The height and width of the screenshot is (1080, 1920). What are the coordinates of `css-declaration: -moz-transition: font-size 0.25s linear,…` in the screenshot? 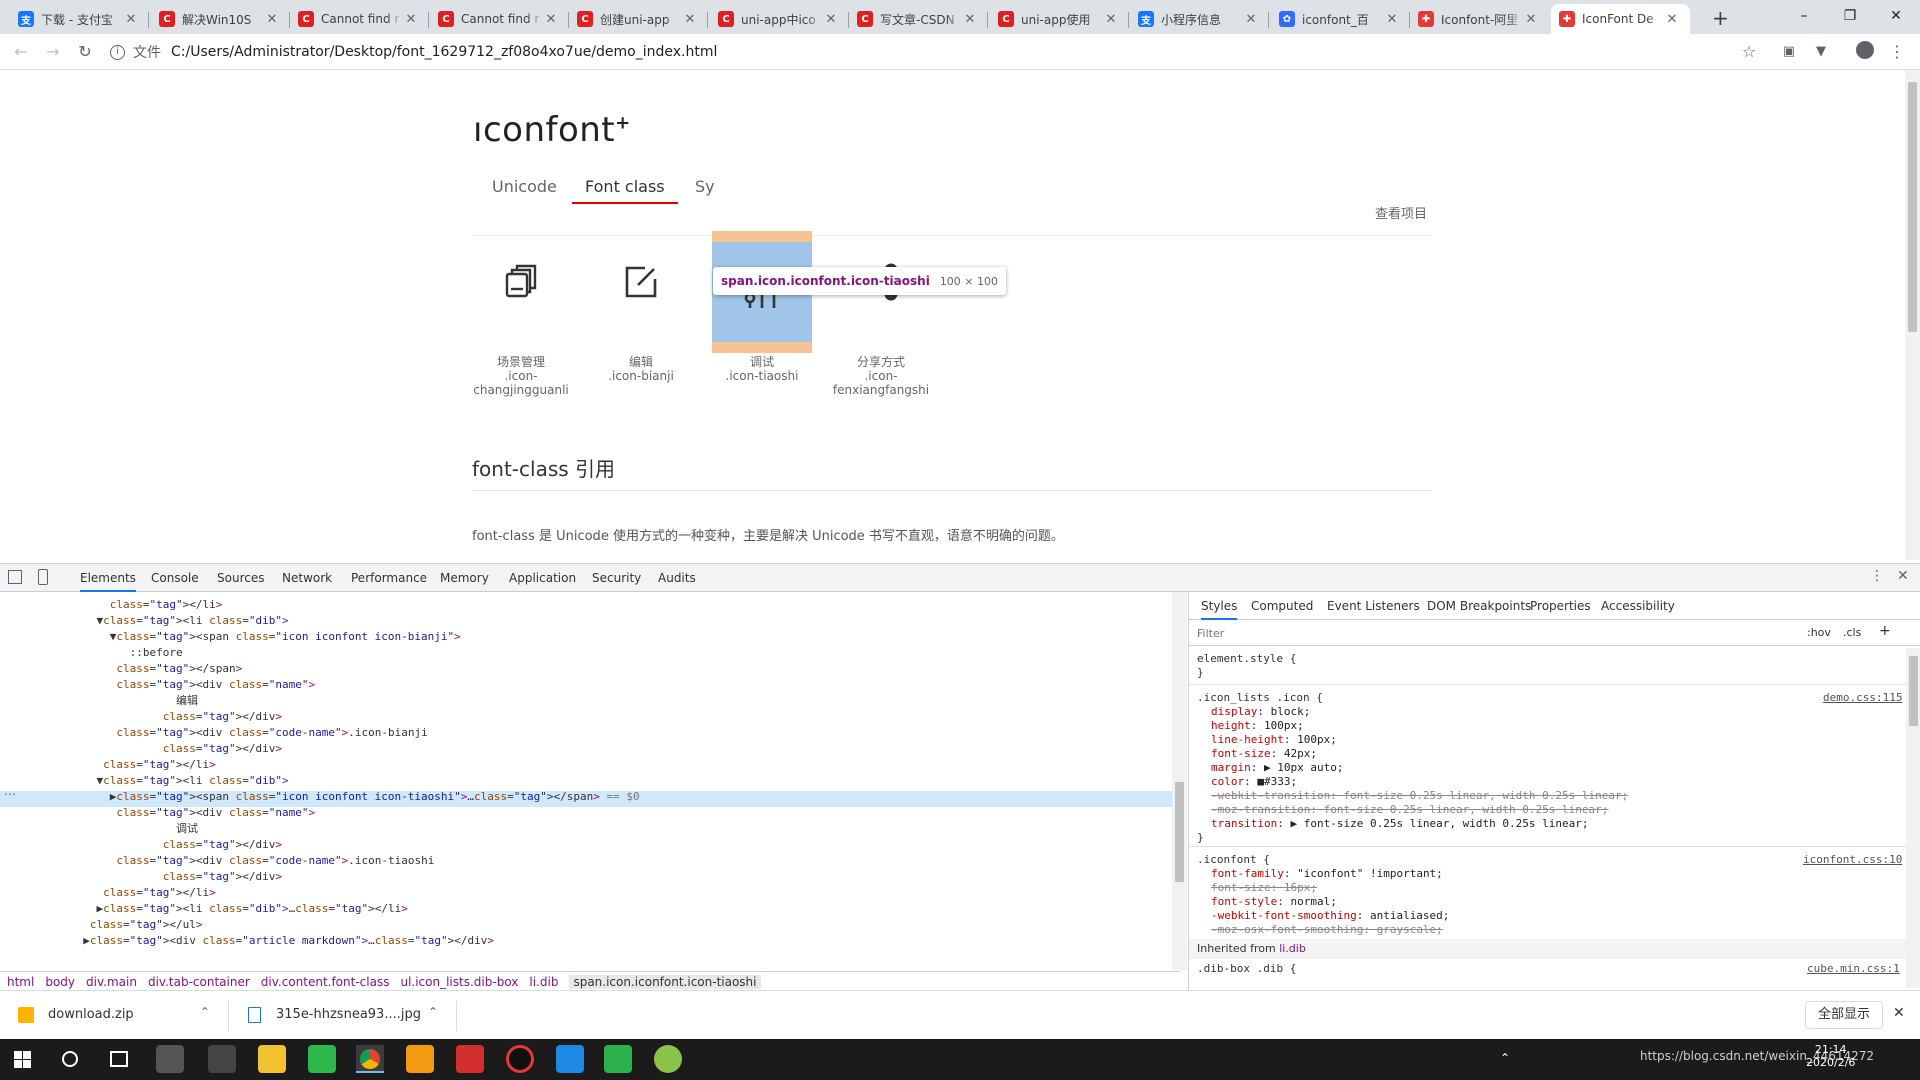 It's located at (1412, 810).